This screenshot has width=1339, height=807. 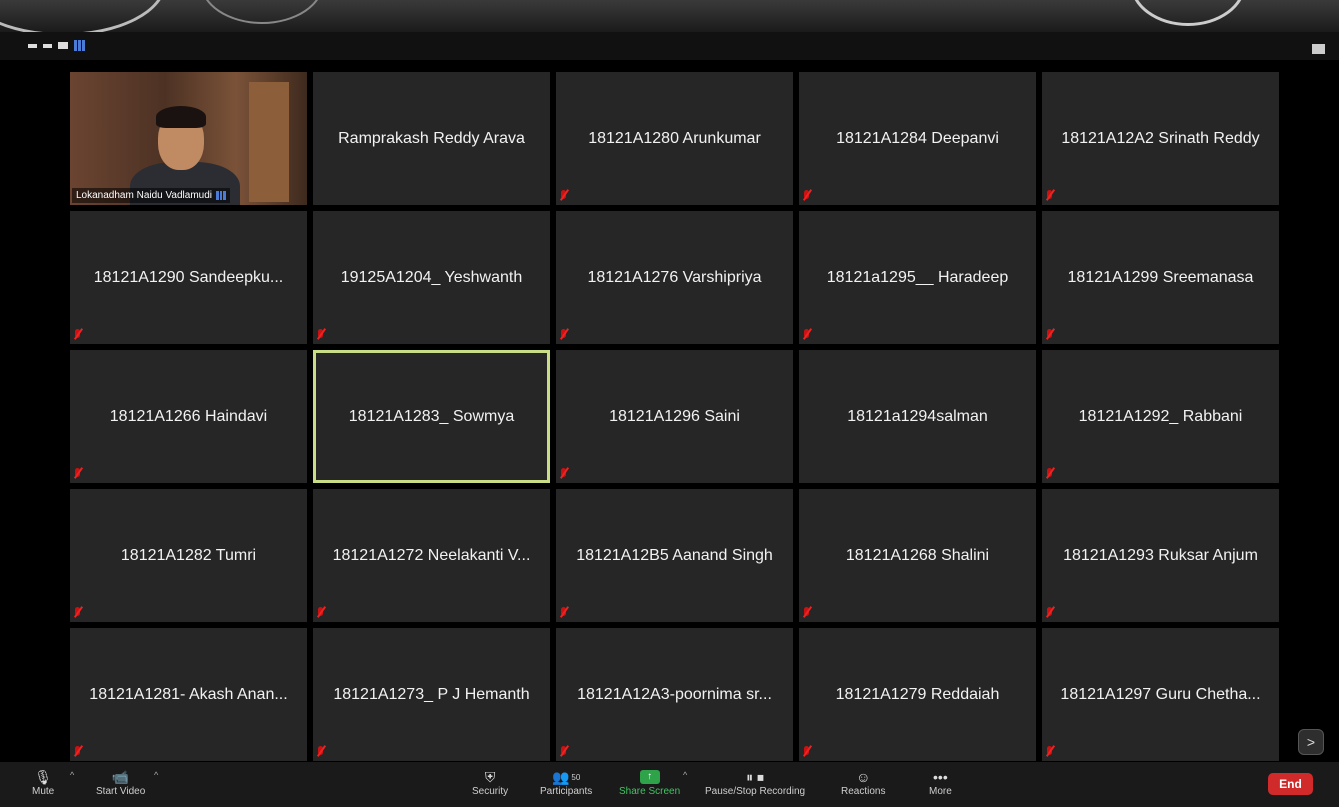 I want to click on participant-tile: 18121A1268 Shalini, so click(x=917, y=555).